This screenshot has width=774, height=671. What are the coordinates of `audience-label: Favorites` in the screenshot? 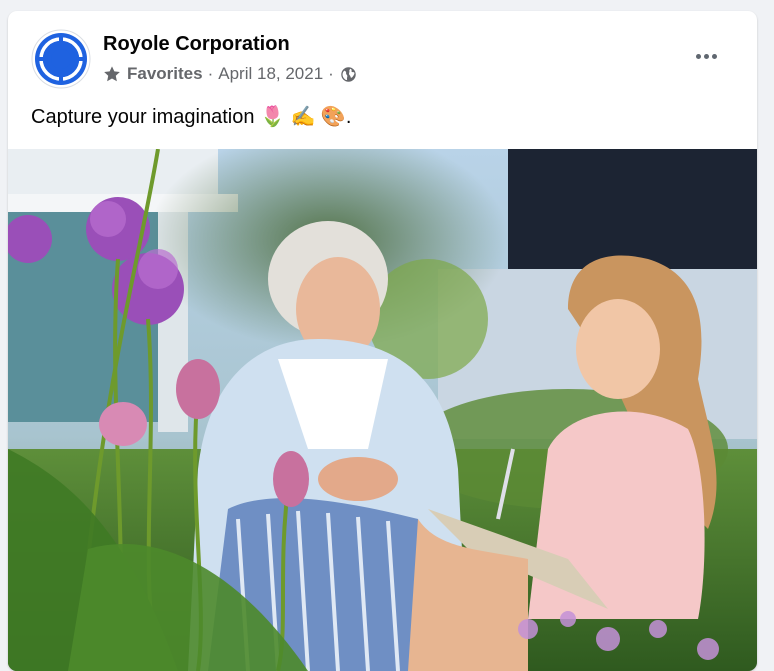 It's located at (165, 74).